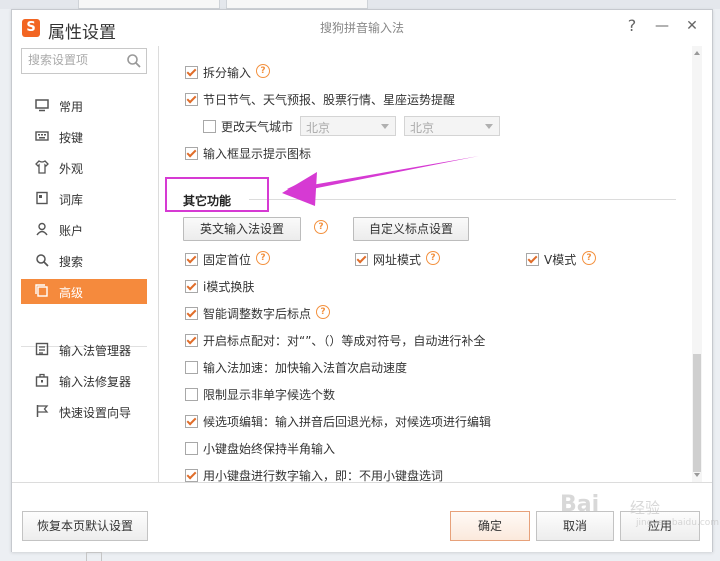 The height and width of the screenshot is (561, 720). Describe the element at coordinates (191, 286) in the screenshot. I see `i-mode-skin-checkbox` at that location.